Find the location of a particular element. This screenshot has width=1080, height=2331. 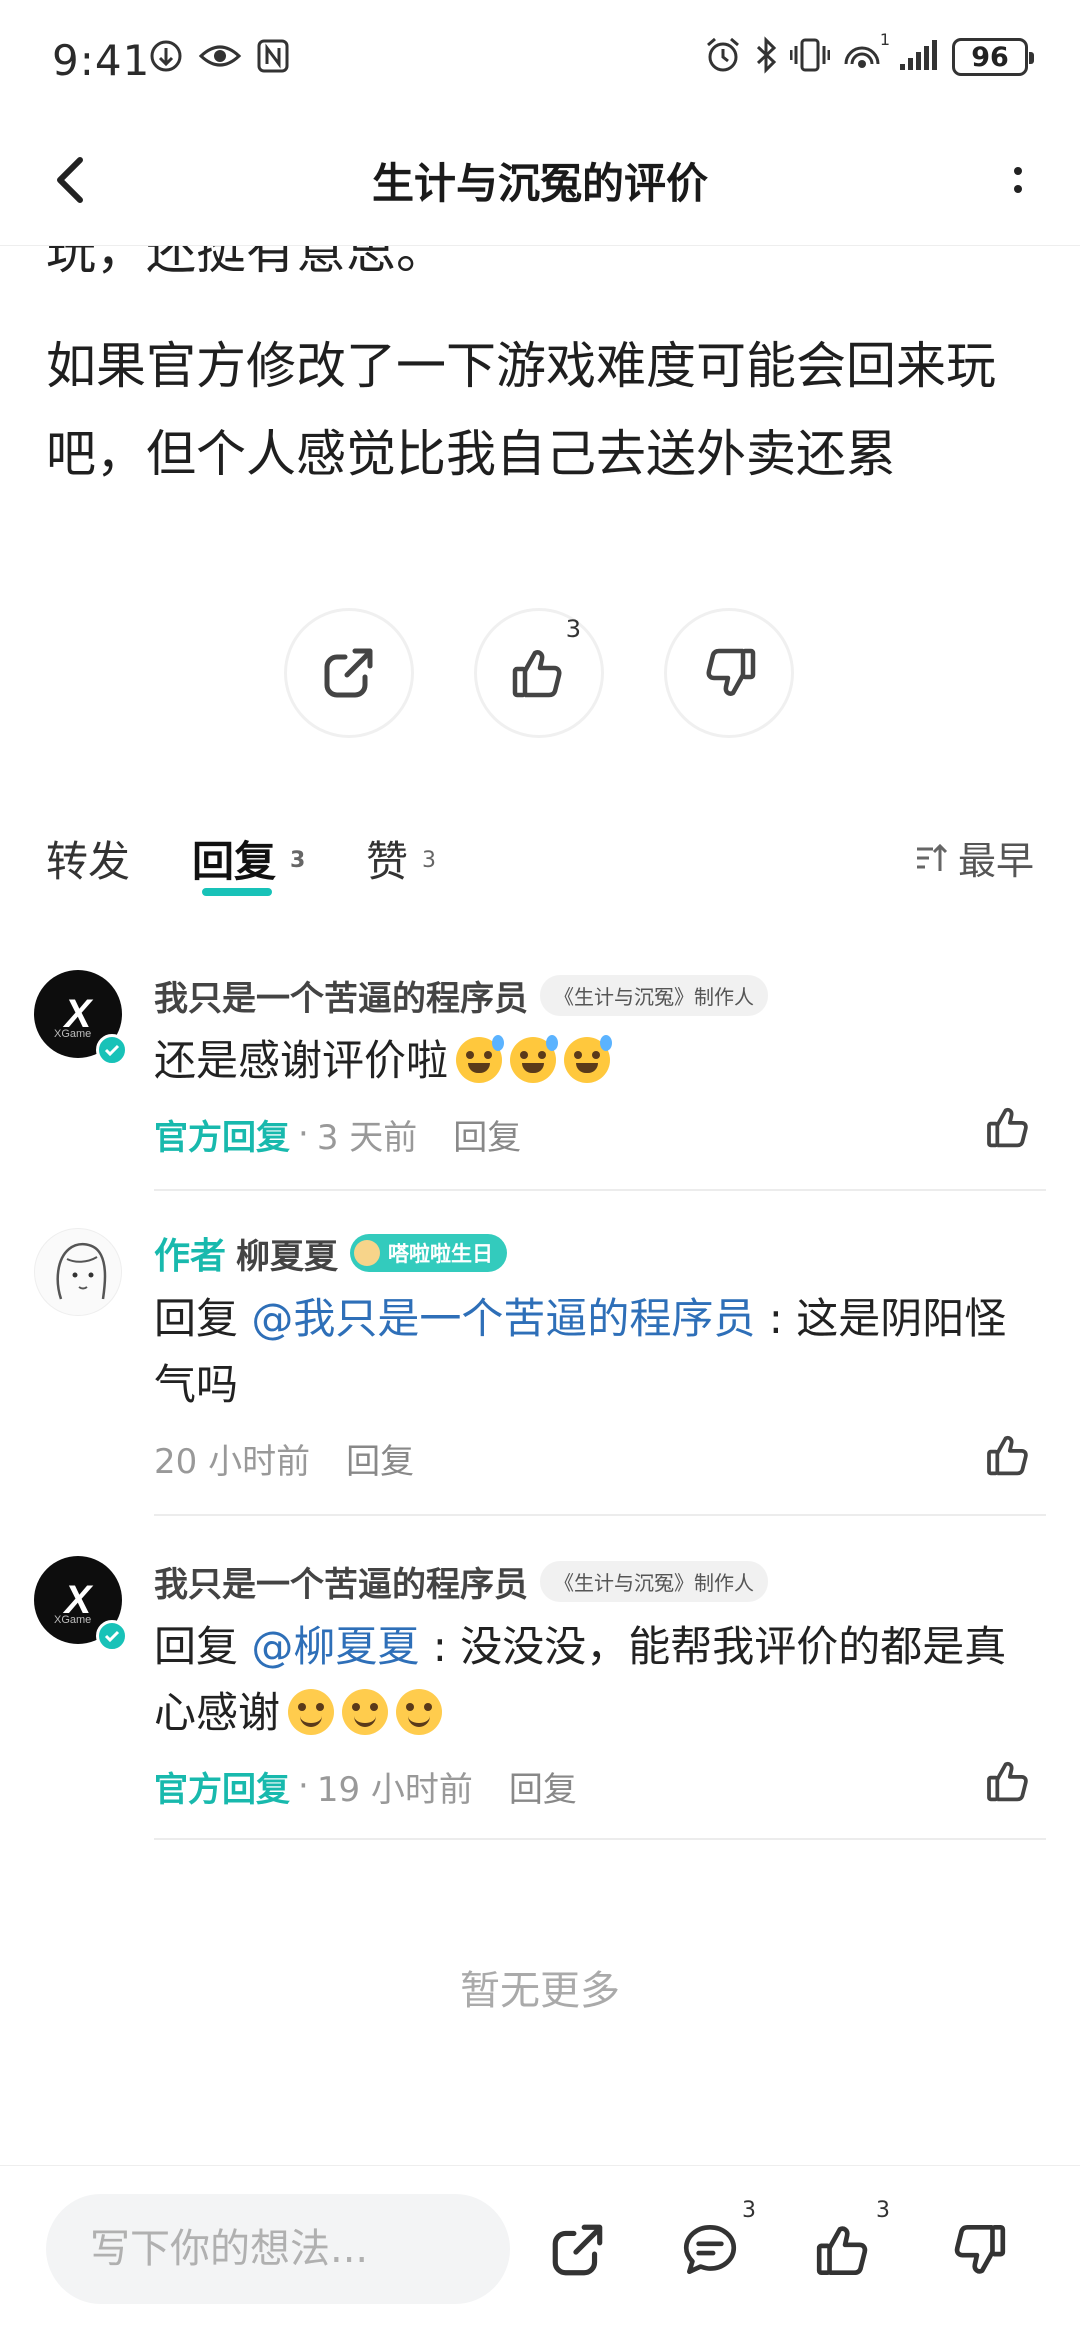

comment-meta: 官方回复 · 19 小时前 回复 is located at coordinates (600, 1786).